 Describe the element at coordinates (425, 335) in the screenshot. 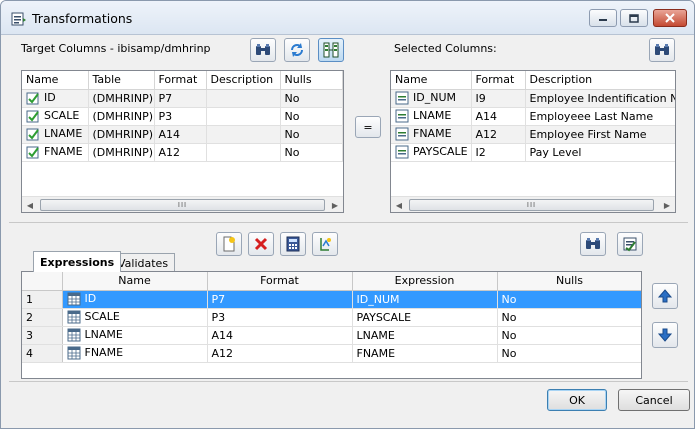

I see `expression-cell-expression: LNAME` at that location.